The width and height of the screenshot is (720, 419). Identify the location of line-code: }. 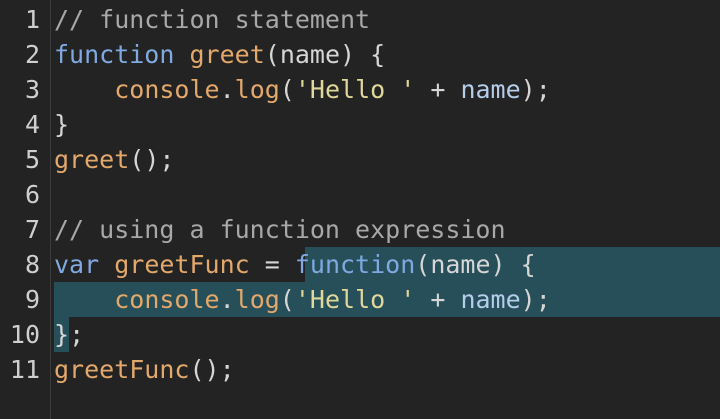
(61, 124).